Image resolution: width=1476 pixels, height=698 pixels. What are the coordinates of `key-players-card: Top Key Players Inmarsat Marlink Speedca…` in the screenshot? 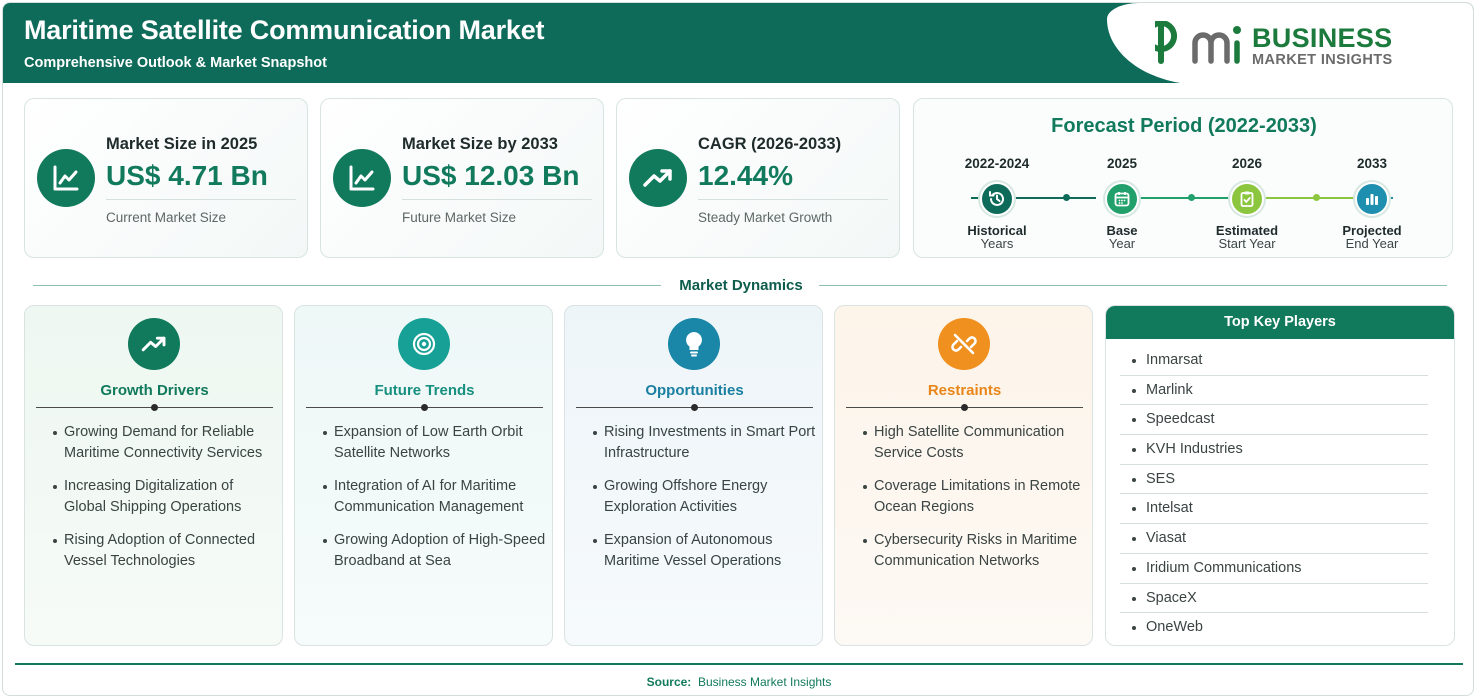 It's located at (1280, 475).